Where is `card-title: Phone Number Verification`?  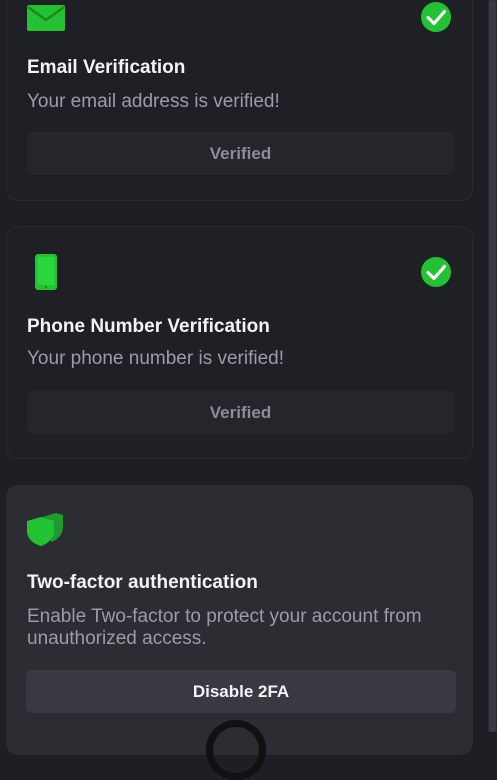 card-title: Phone Number Verification is located at coordinates (148, 326).